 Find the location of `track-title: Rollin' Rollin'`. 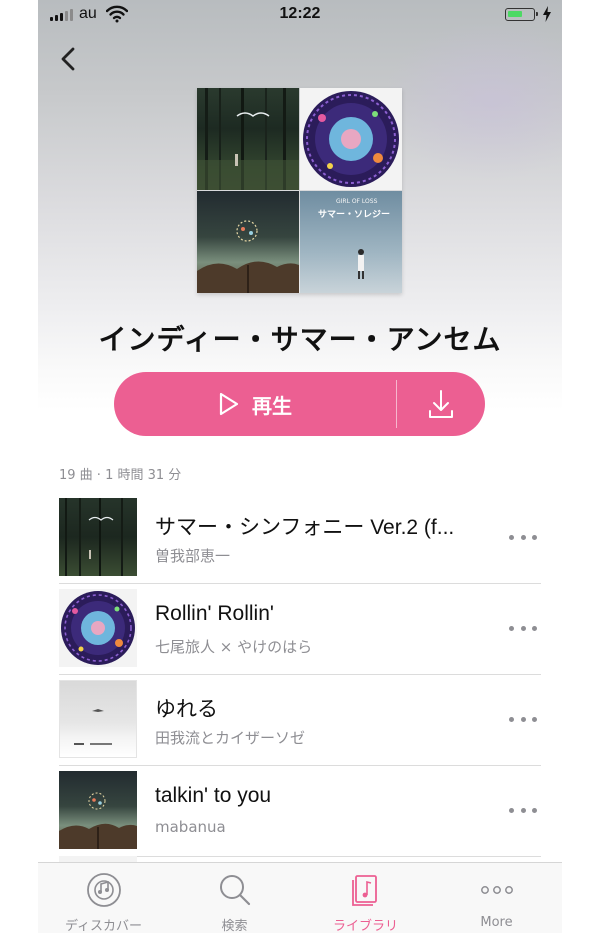

track-title: Rollin' Rollin' is located at coordinates (214, 613).